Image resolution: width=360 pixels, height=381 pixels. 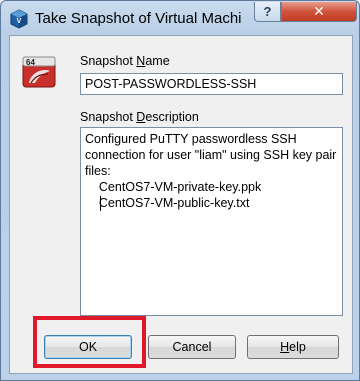 I want to click on title-bar: V Take Snapshot of Virtual Machi ? ✕, so click(x=180, y=18).